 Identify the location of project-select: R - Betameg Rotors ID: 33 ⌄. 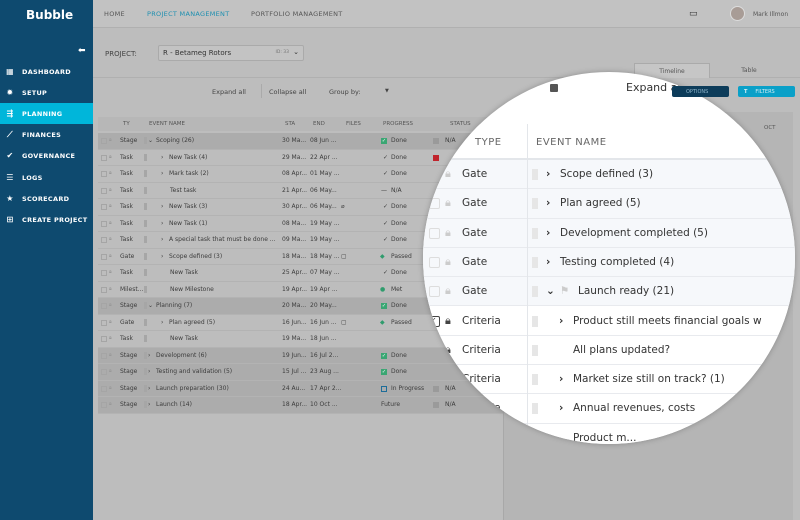
(231, 53).